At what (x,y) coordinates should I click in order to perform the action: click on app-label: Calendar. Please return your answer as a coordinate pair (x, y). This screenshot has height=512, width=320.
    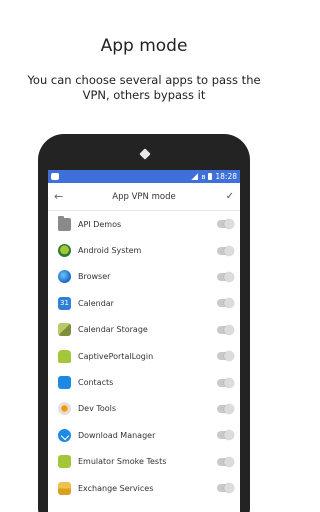
    Looking at the image, I should click on (96, 303).